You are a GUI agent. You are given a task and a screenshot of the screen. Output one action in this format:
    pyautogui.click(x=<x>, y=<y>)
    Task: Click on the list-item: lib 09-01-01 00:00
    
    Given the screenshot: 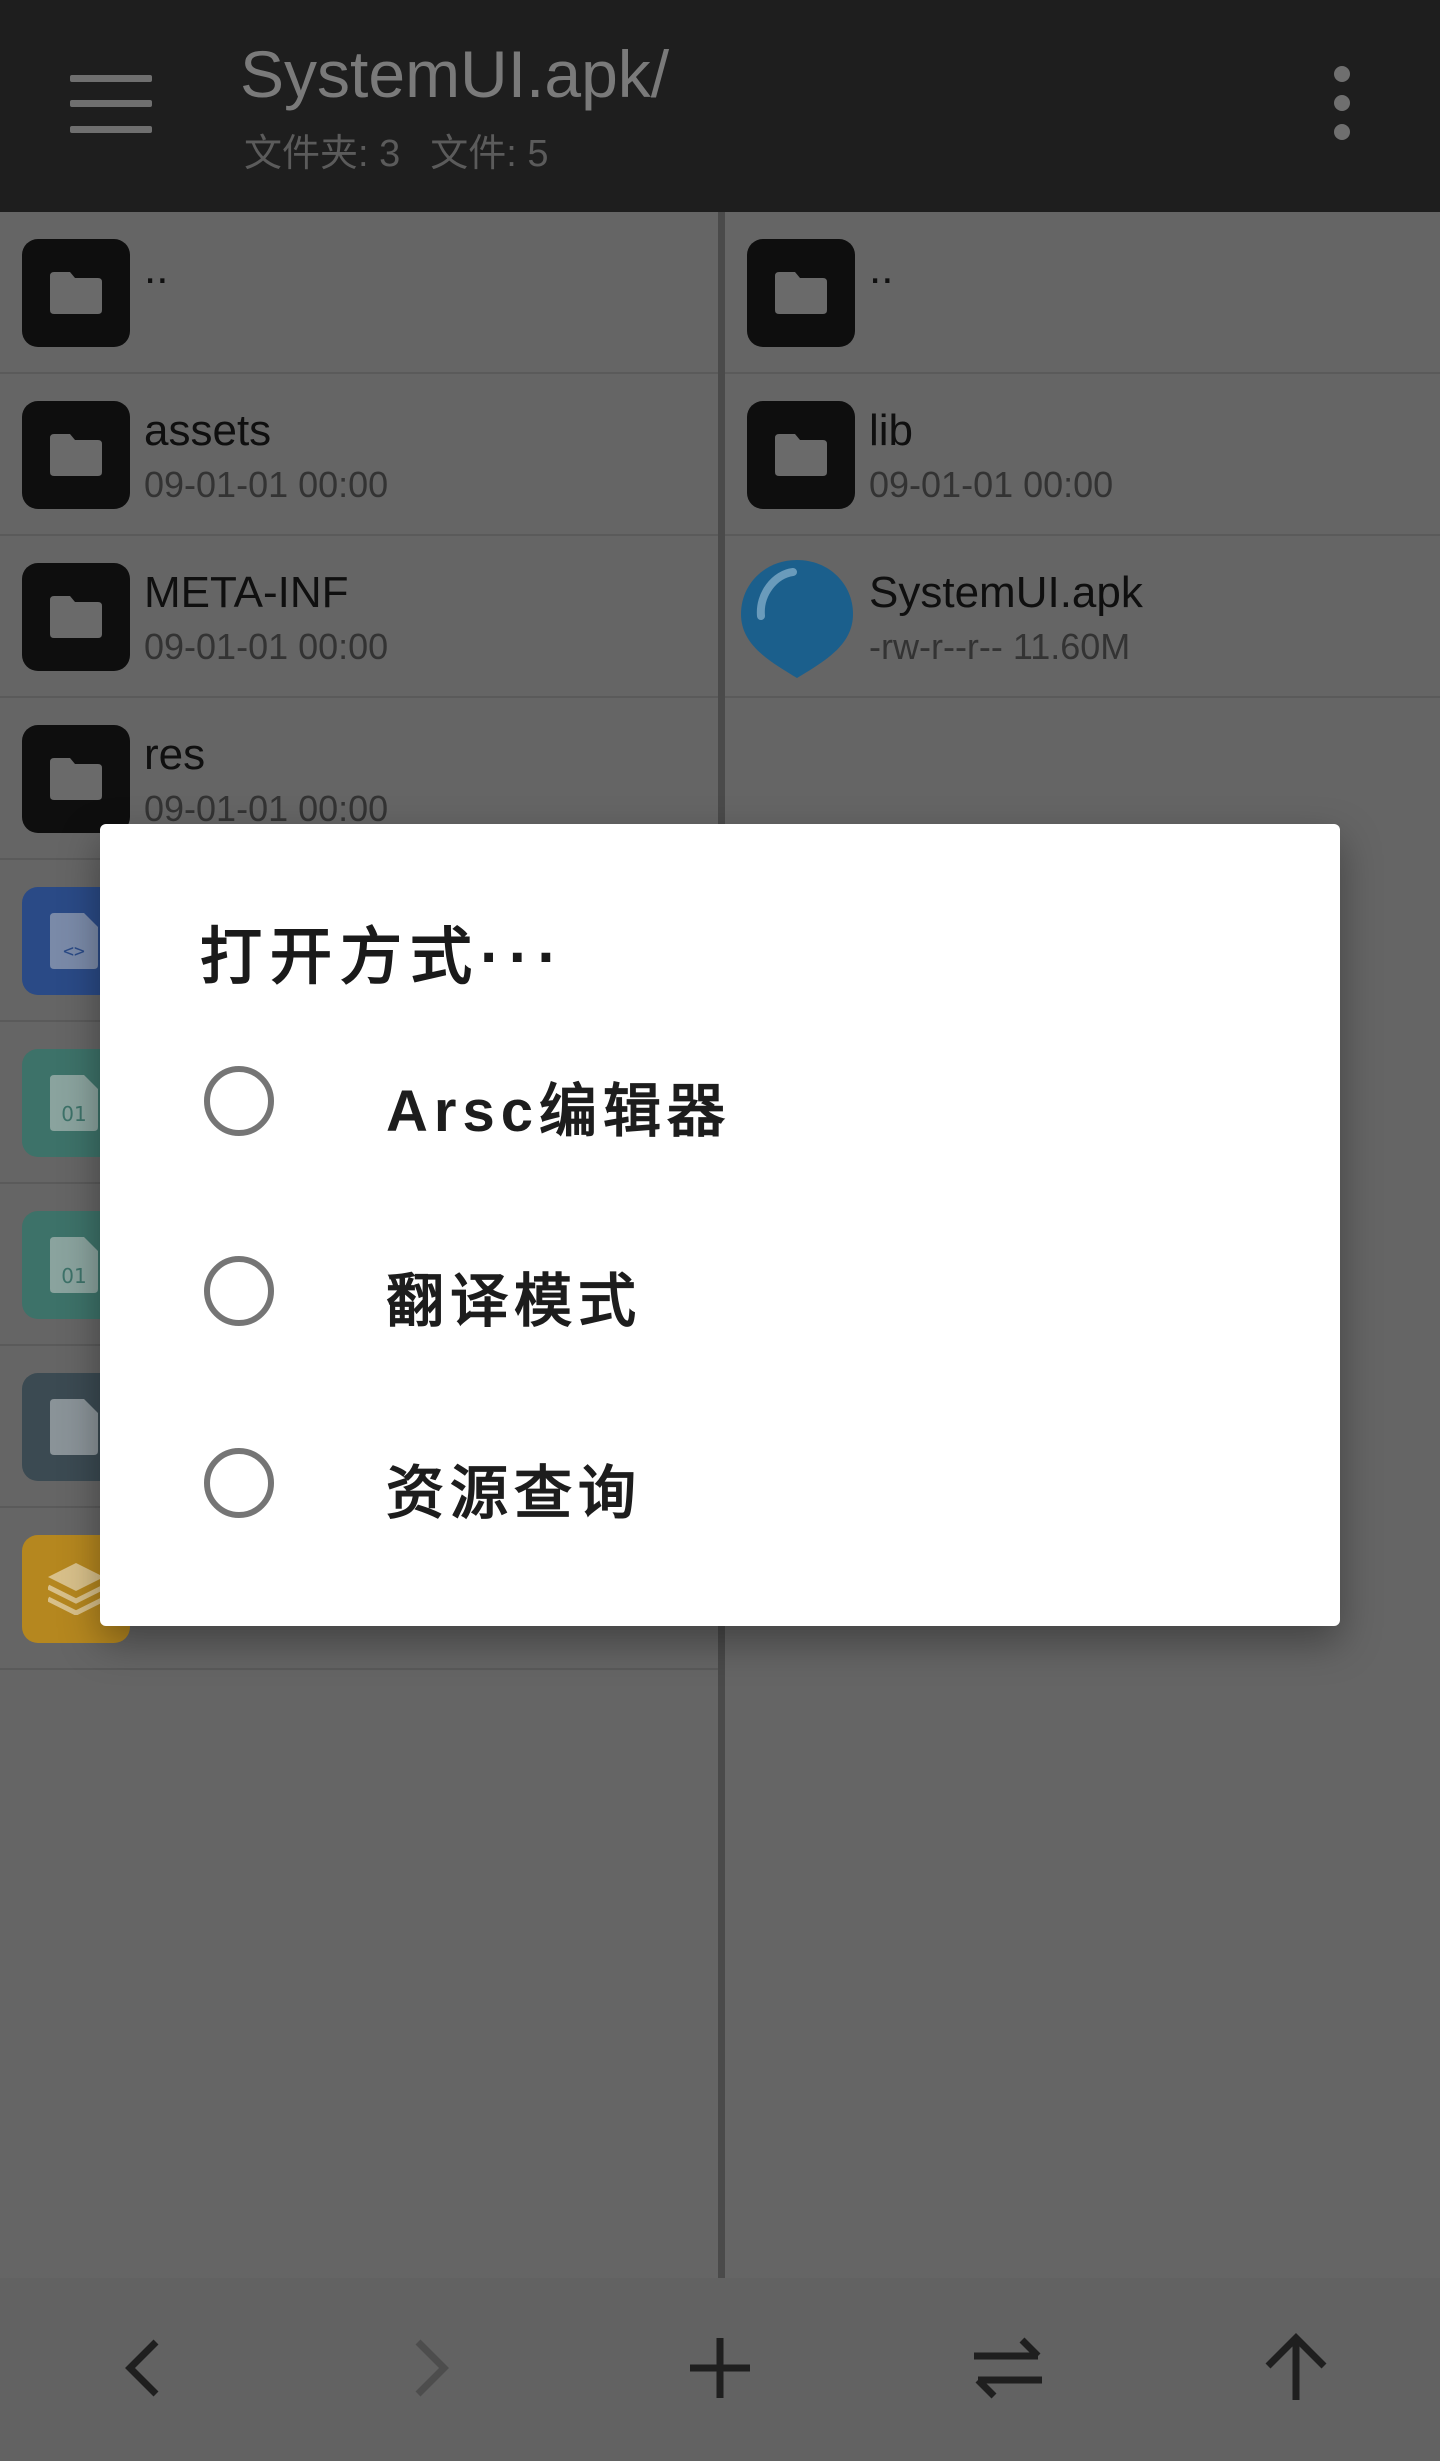 What is the action you would take?
    pyautogui.click(x=1082, y=455)
    